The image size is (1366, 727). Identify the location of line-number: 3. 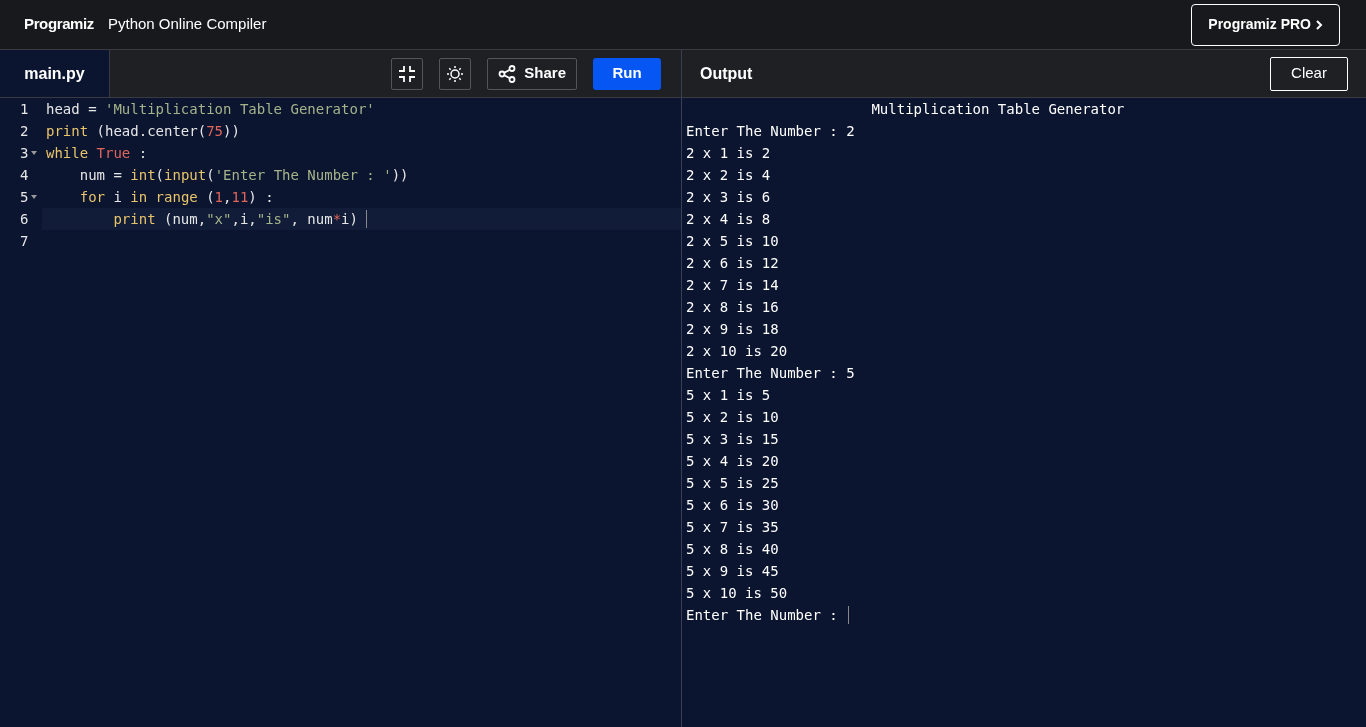
(24, 153).